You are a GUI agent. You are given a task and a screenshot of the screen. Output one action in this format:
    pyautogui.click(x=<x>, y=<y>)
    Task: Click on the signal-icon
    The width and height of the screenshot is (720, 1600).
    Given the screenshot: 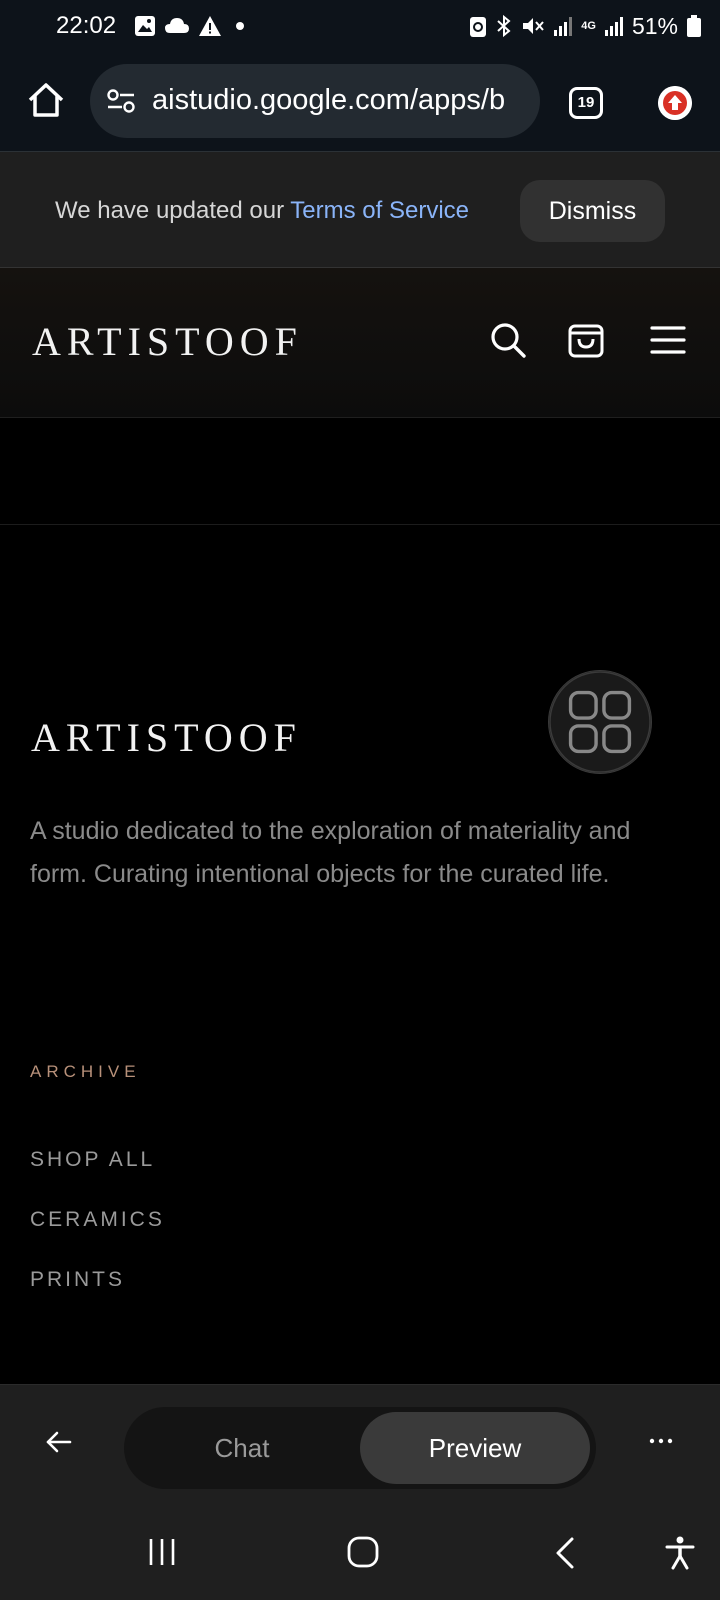 What is the action you would take?
    pyautogui.click(x=563, y=26)
    